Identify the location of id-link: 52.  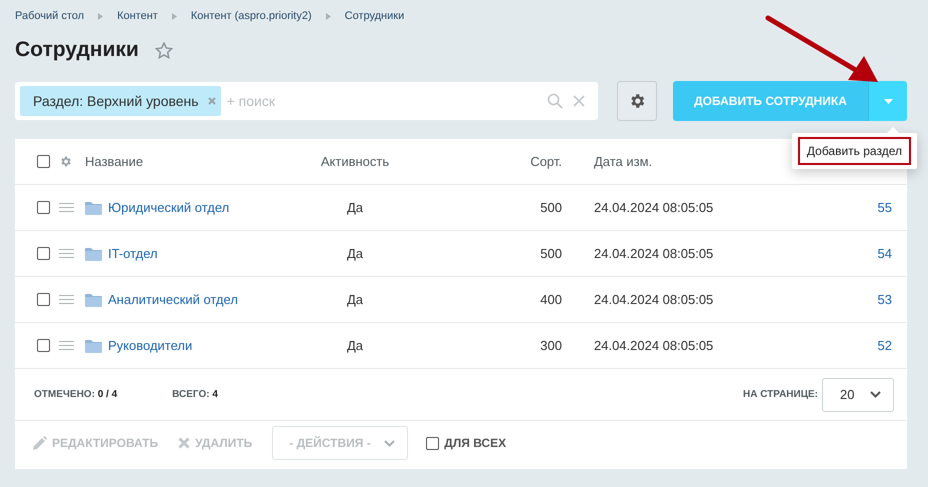
(885, 345).